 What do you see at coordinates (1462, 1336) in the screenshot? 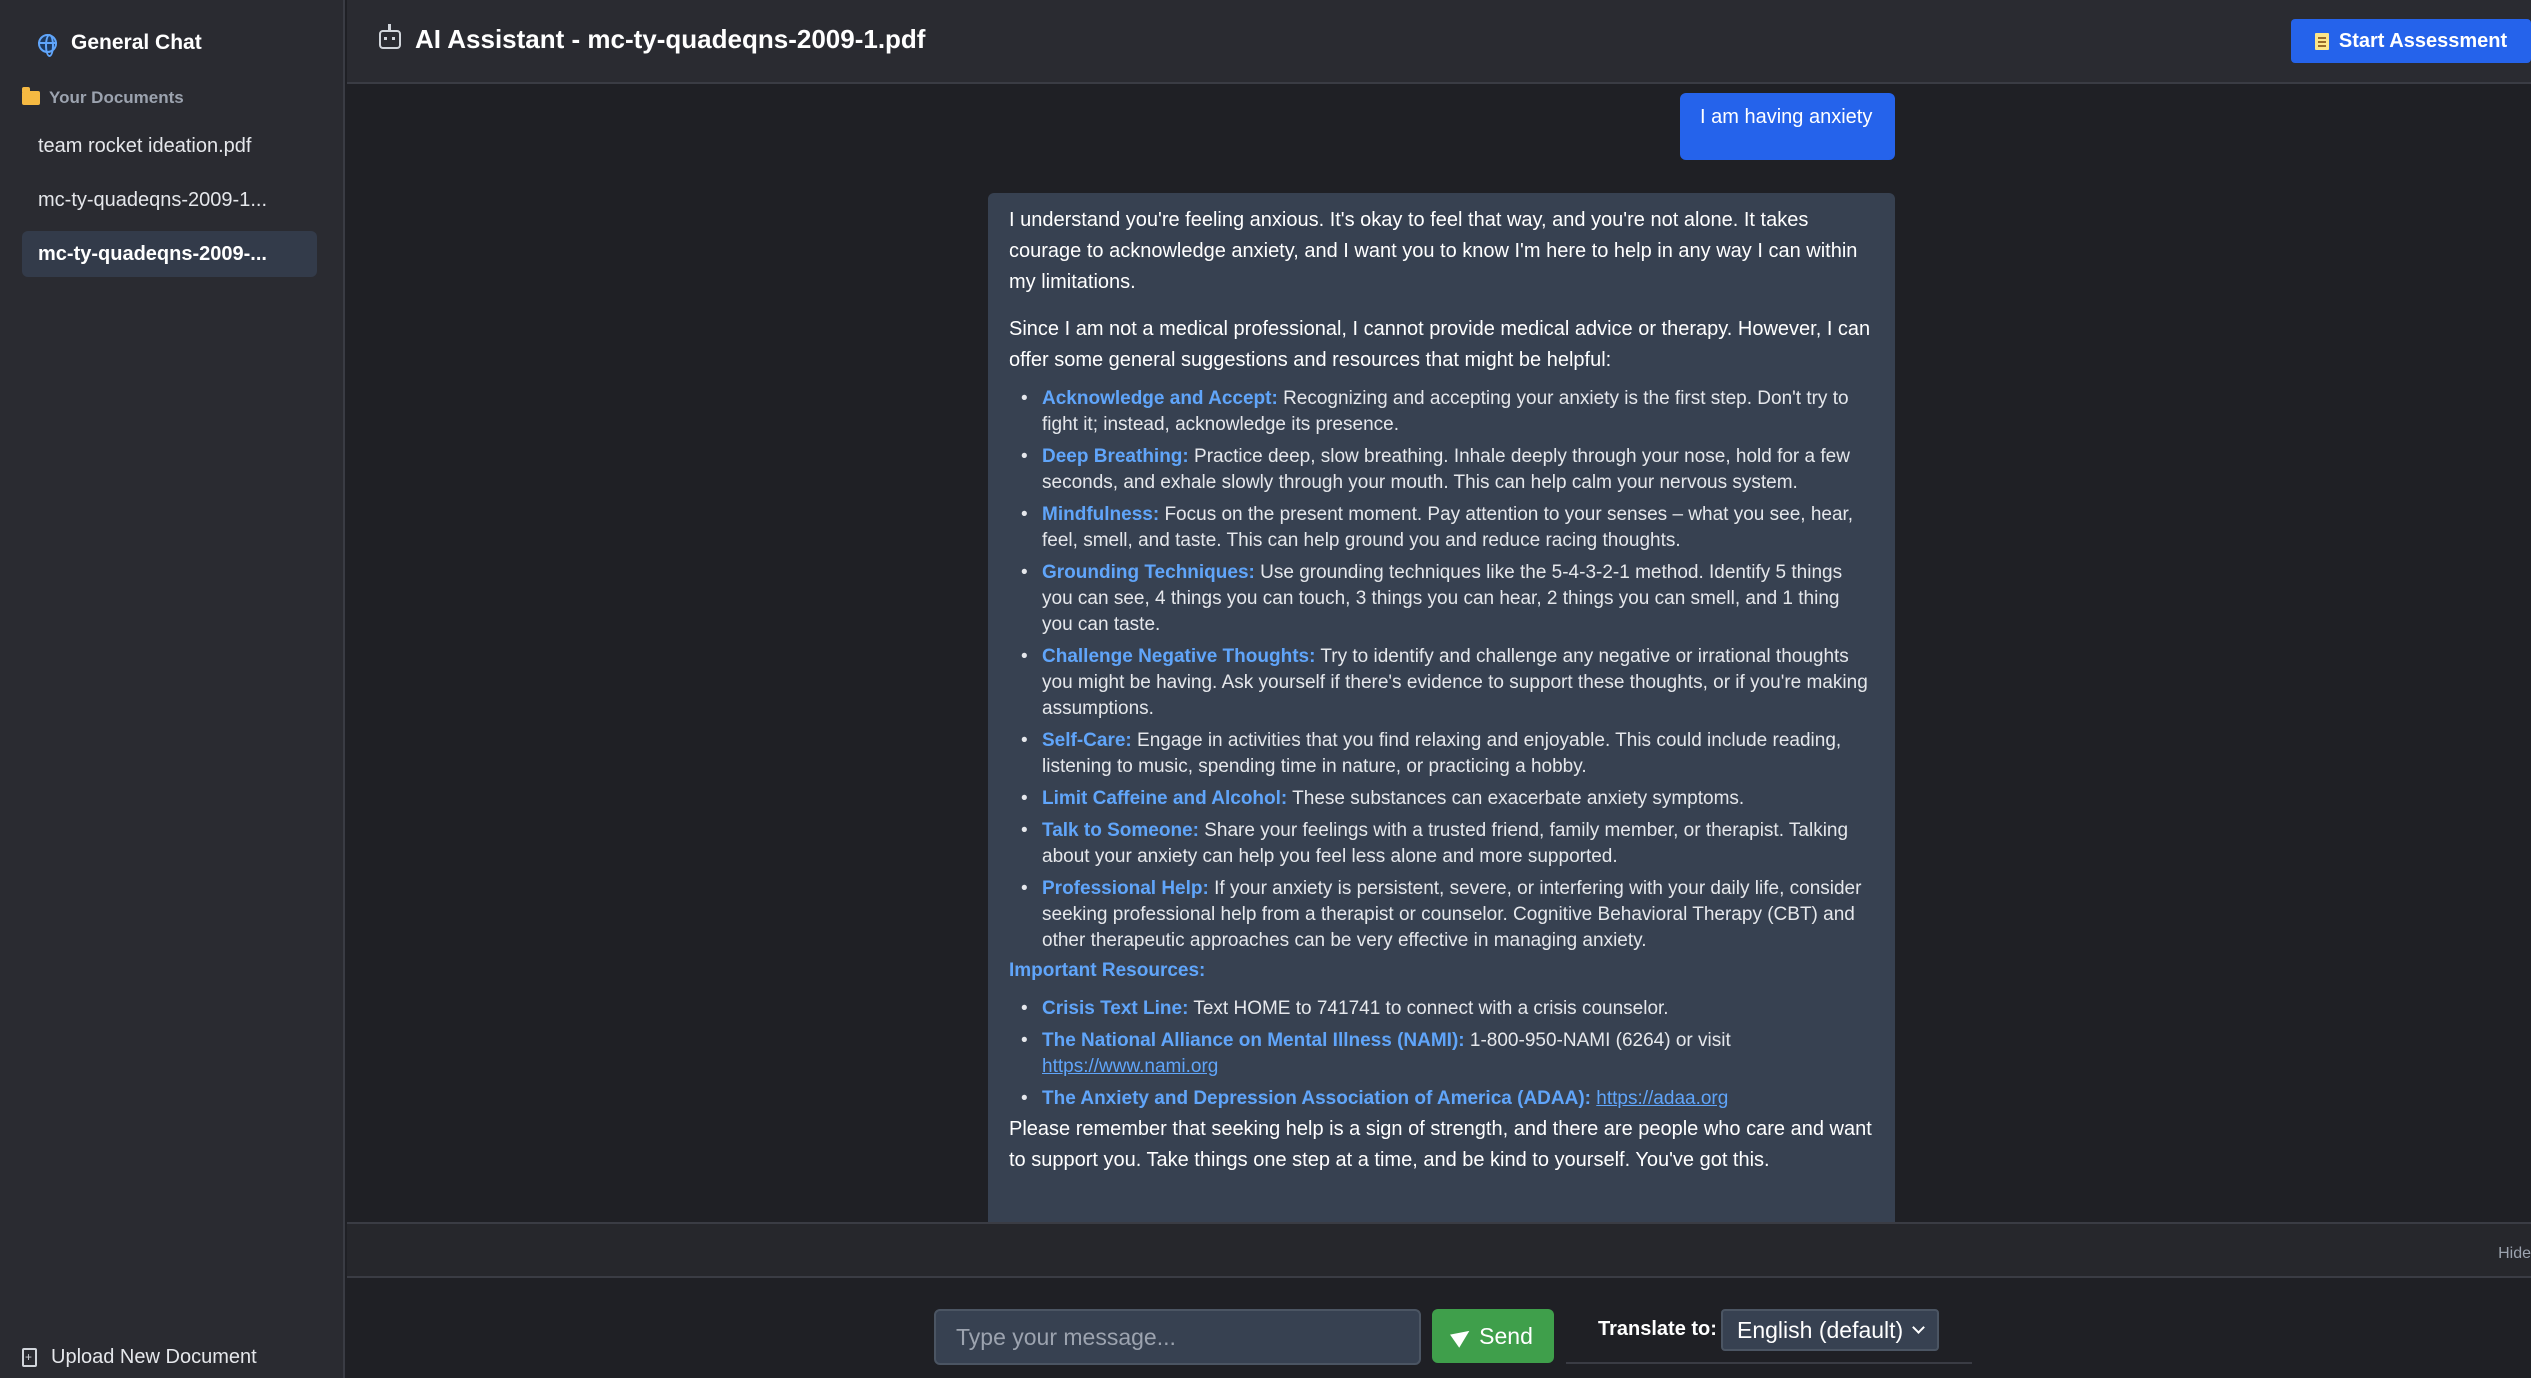
I see `paper-plane-icon` at bounding box center [1462, 1336].